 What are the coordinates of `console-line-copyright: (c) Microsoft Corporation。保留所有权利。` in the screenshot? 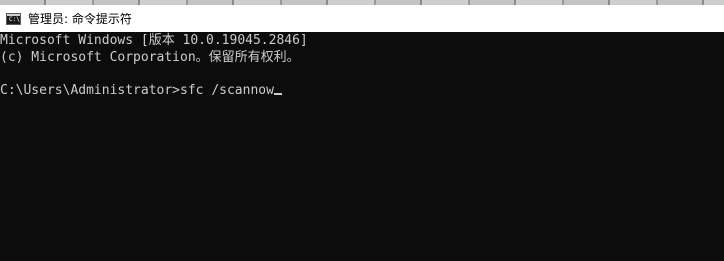 It's located at (150, 57).